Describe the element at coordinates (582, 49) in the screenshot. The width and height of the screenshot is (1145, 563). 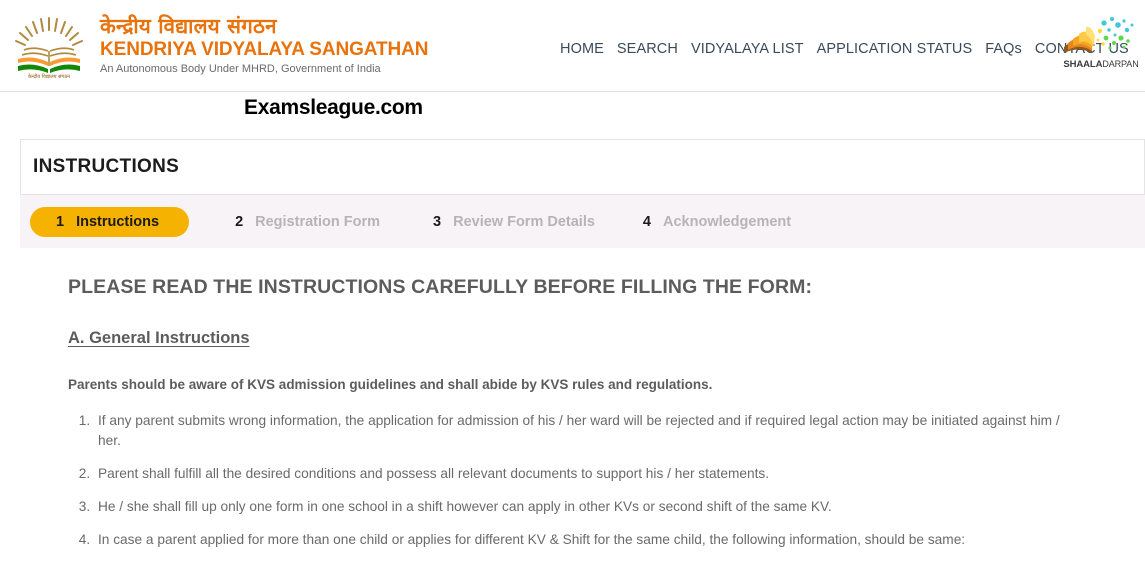
I see `nav-item-home: HOME` at that location.